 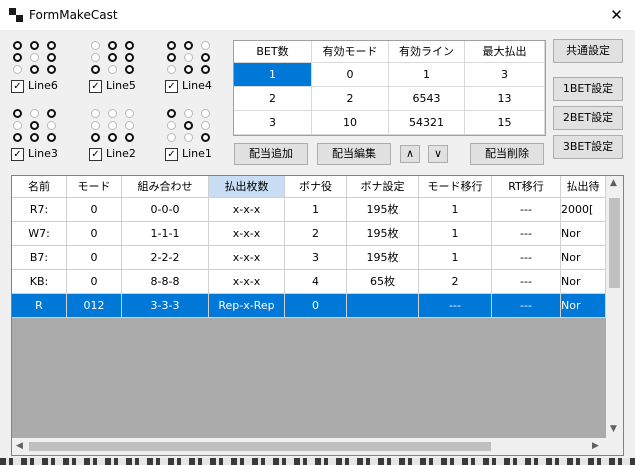 What do you see at coordinates (595, 446) in the screenshot?
I see `scroll-right-arrow-icon: ▶` at bounding box center [595, 446].